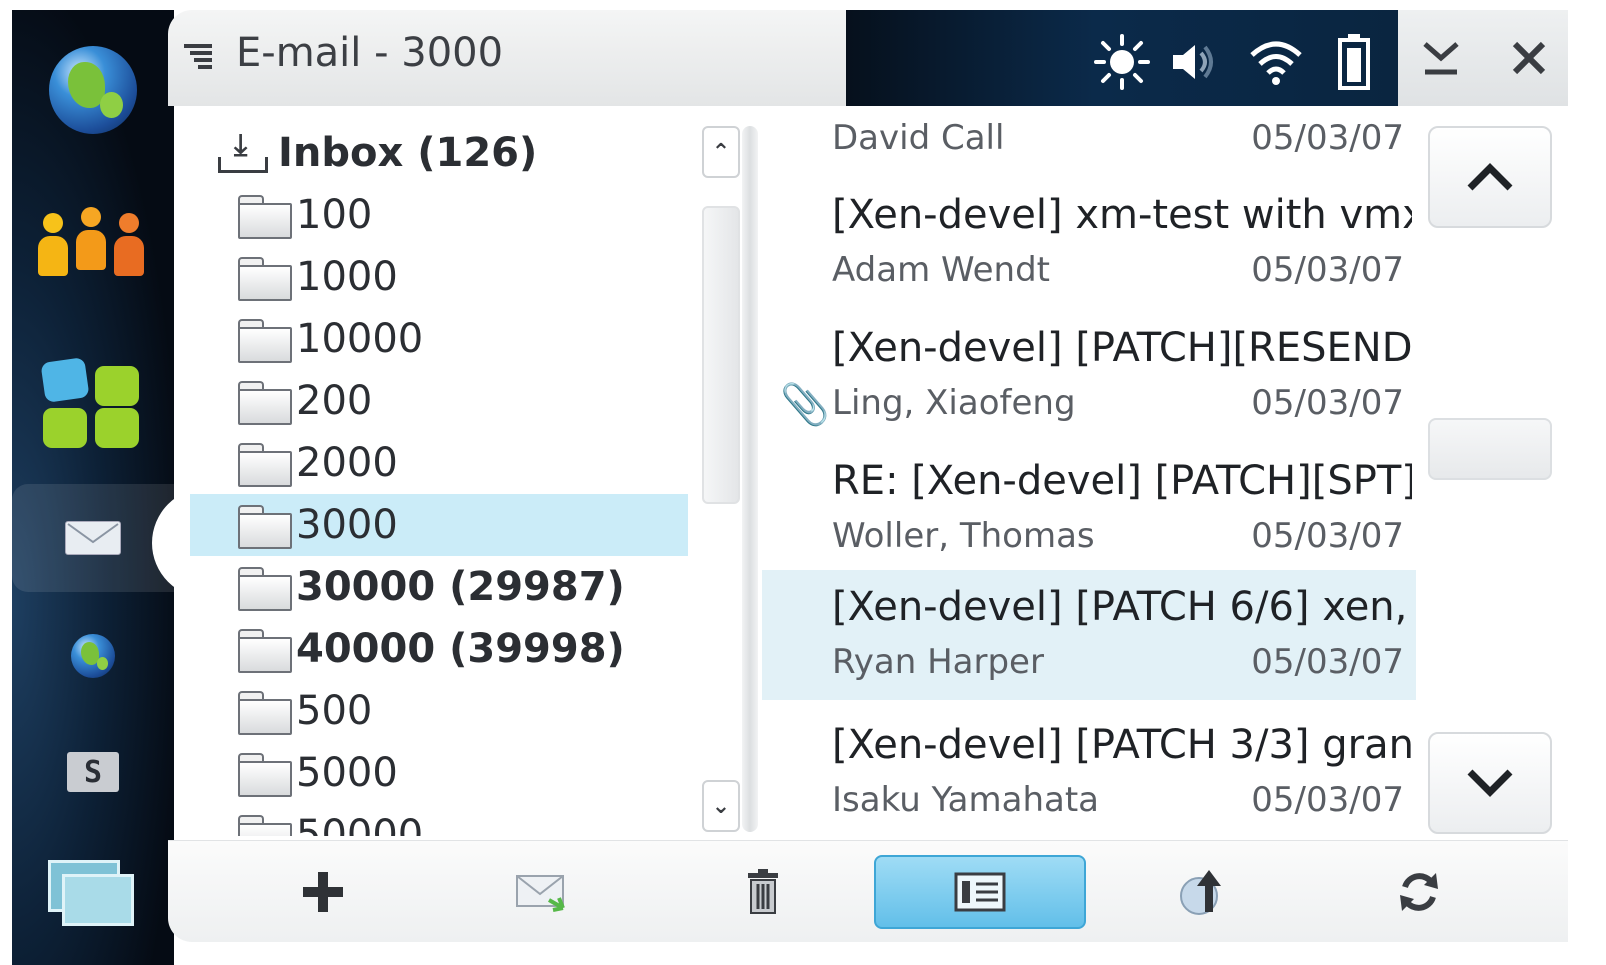 Image resolution: width=1606 pixels, height=965 pixels. Describe the element at coordinates (1194, 62) in the screenshot. I see `volume-icon` at that location.